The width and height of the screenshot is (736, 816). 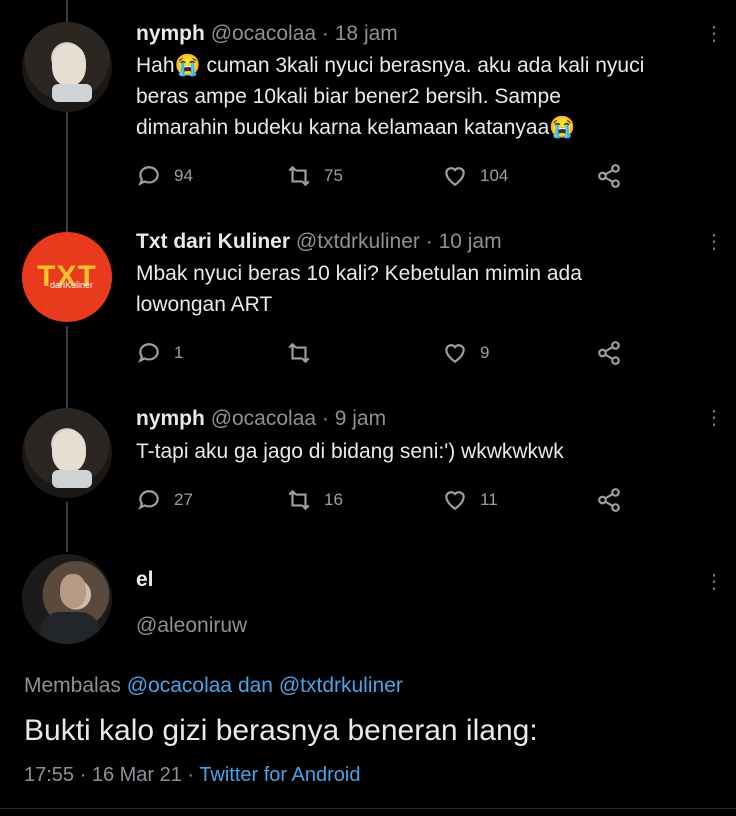 I want to click on tweet-header: nymph @ocacolaa · 18 jam, so click(x=267, y=34).